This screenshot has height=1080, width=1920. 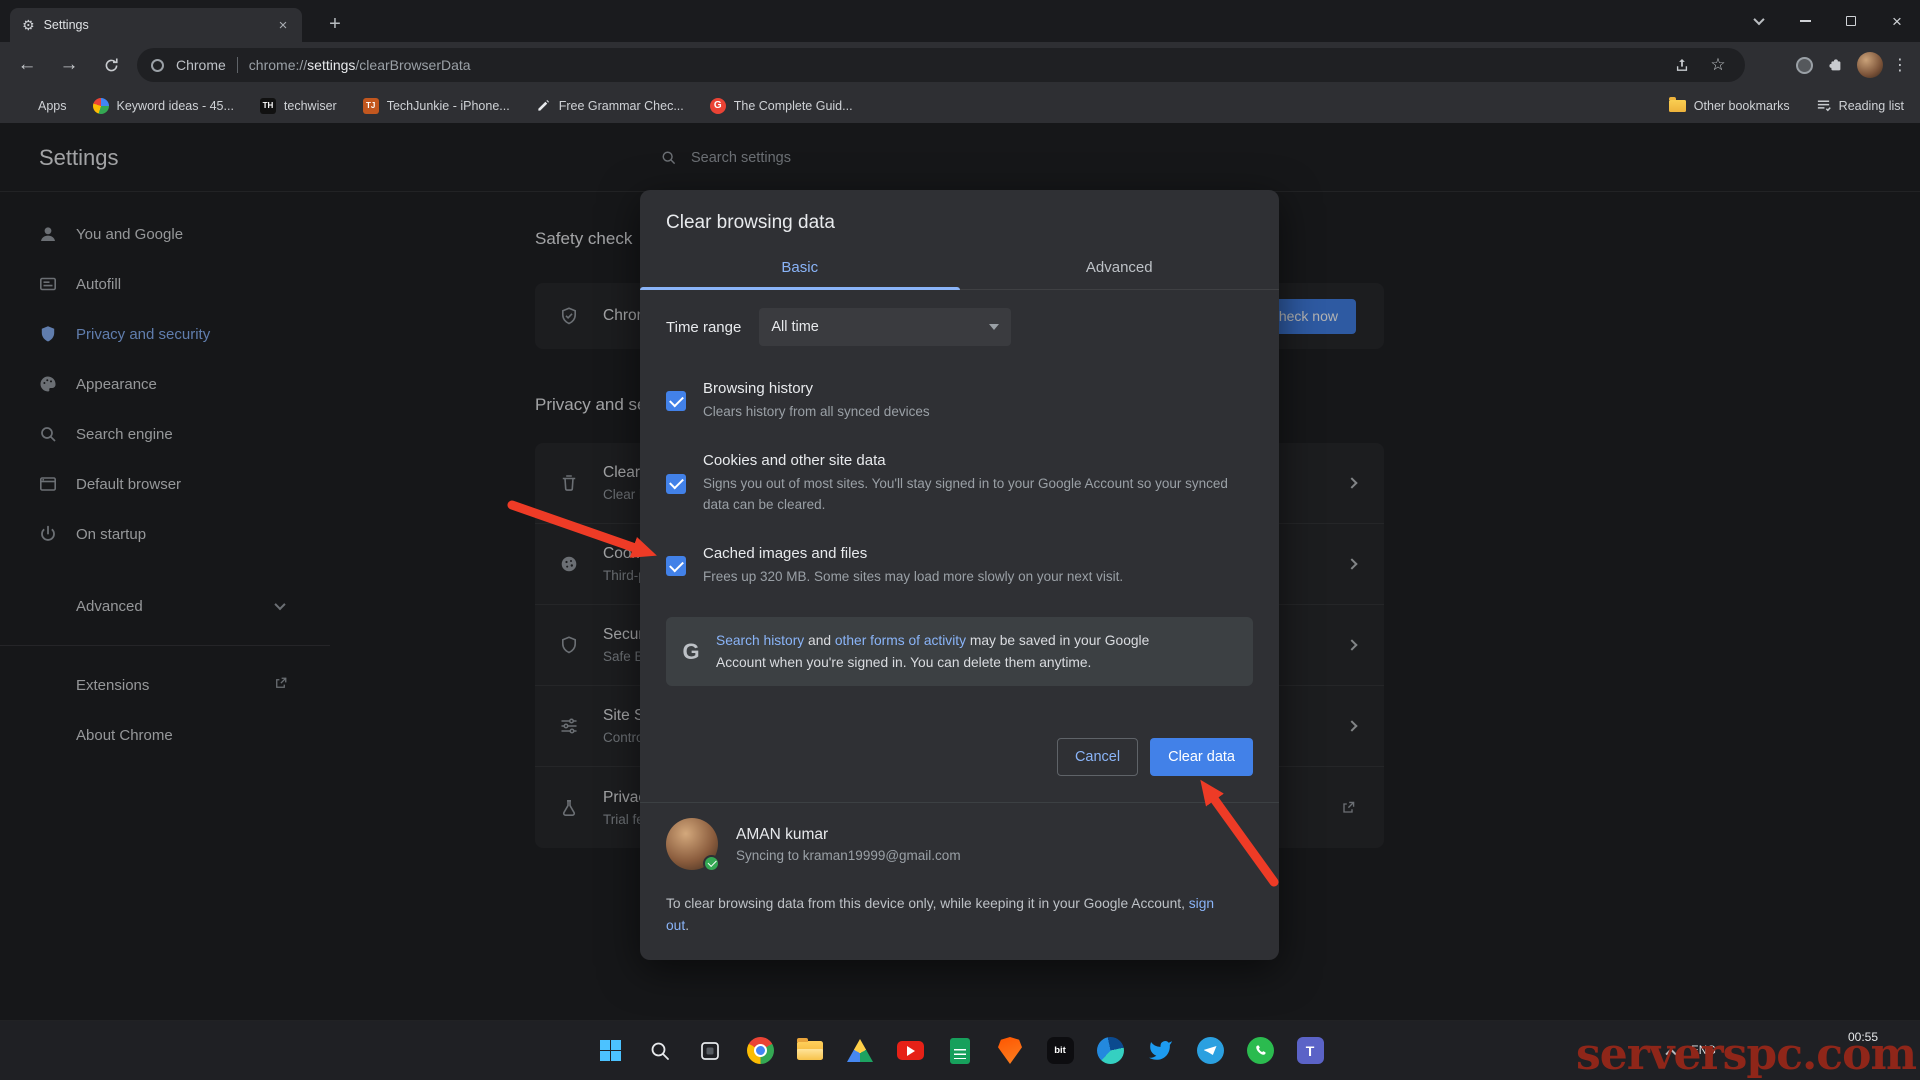 What do you see at coordinates (819, 640) in the screenshot?
I see `notice-mid: and` at bounding box center [819, 640].